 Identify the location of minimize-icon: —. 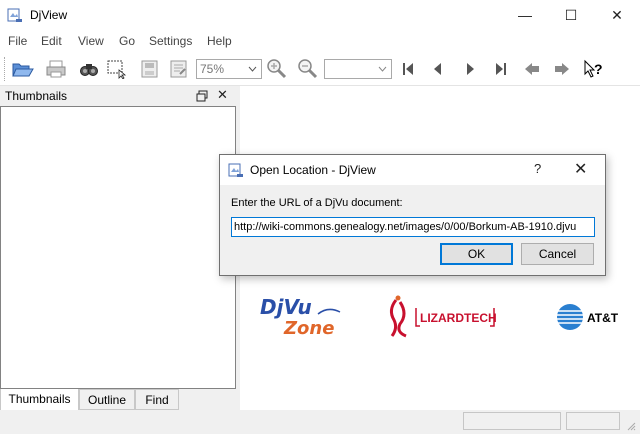
(525, 15).